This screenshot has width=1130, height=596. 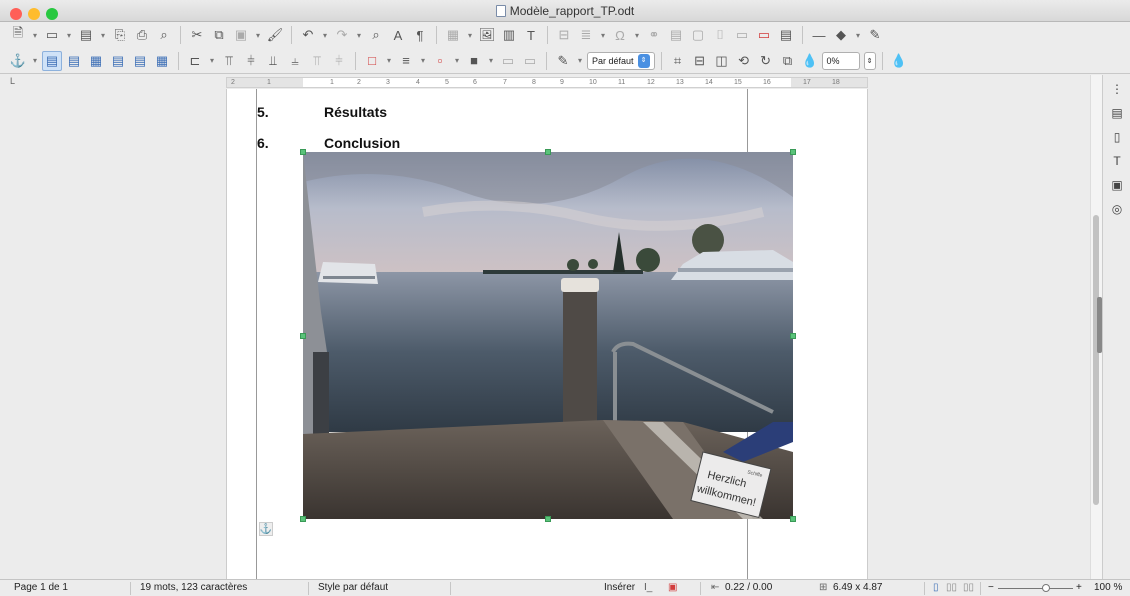 What do you see at coordinates (869, 60) in the screenshot?
I see `transparency-stepper: ⇕` at bounding box center [869, 60].